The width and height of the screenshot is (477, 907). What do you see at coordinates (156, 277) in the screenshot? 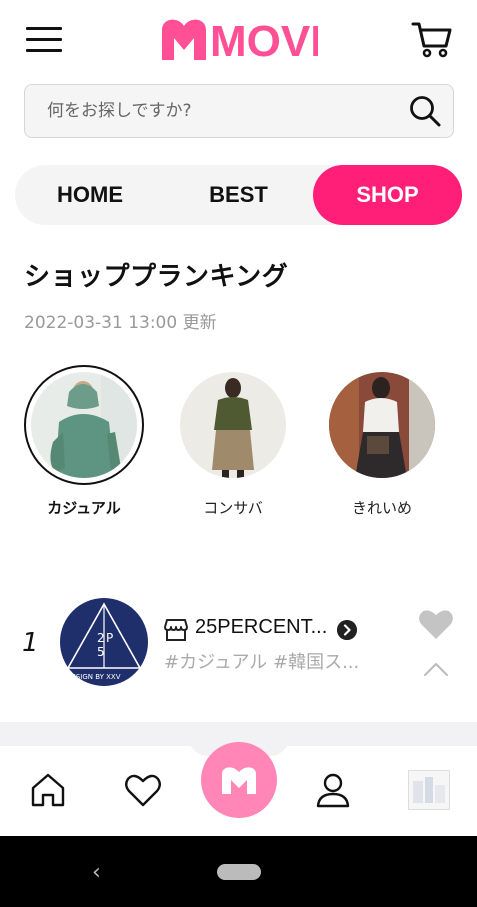
I see `page-title: ショッププランキング` at bounding box center [156, 277].